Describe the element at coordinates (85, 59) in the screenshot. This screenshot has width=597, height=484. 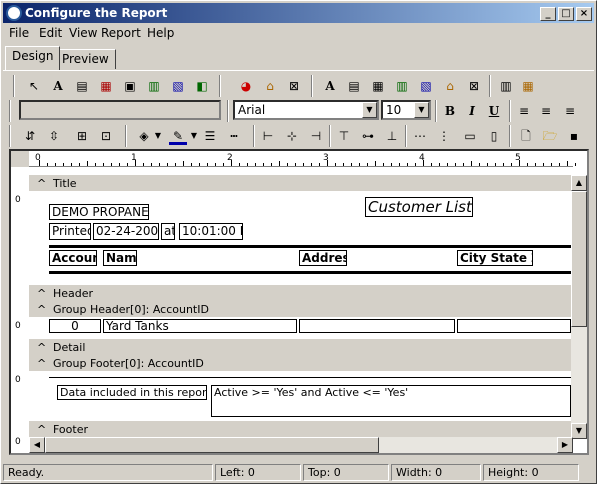
I see `tab-preview: Preview` at that location.